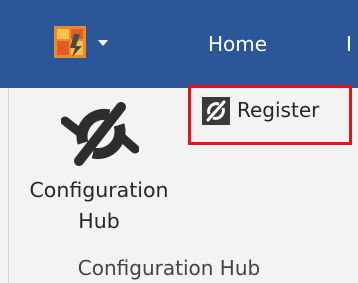 The width and height of the screenshot is (358, 283). What do you see at coordinates (8, 185) in the screenshot?
I see `ribbon-divider` at bounding box center [8, 185].